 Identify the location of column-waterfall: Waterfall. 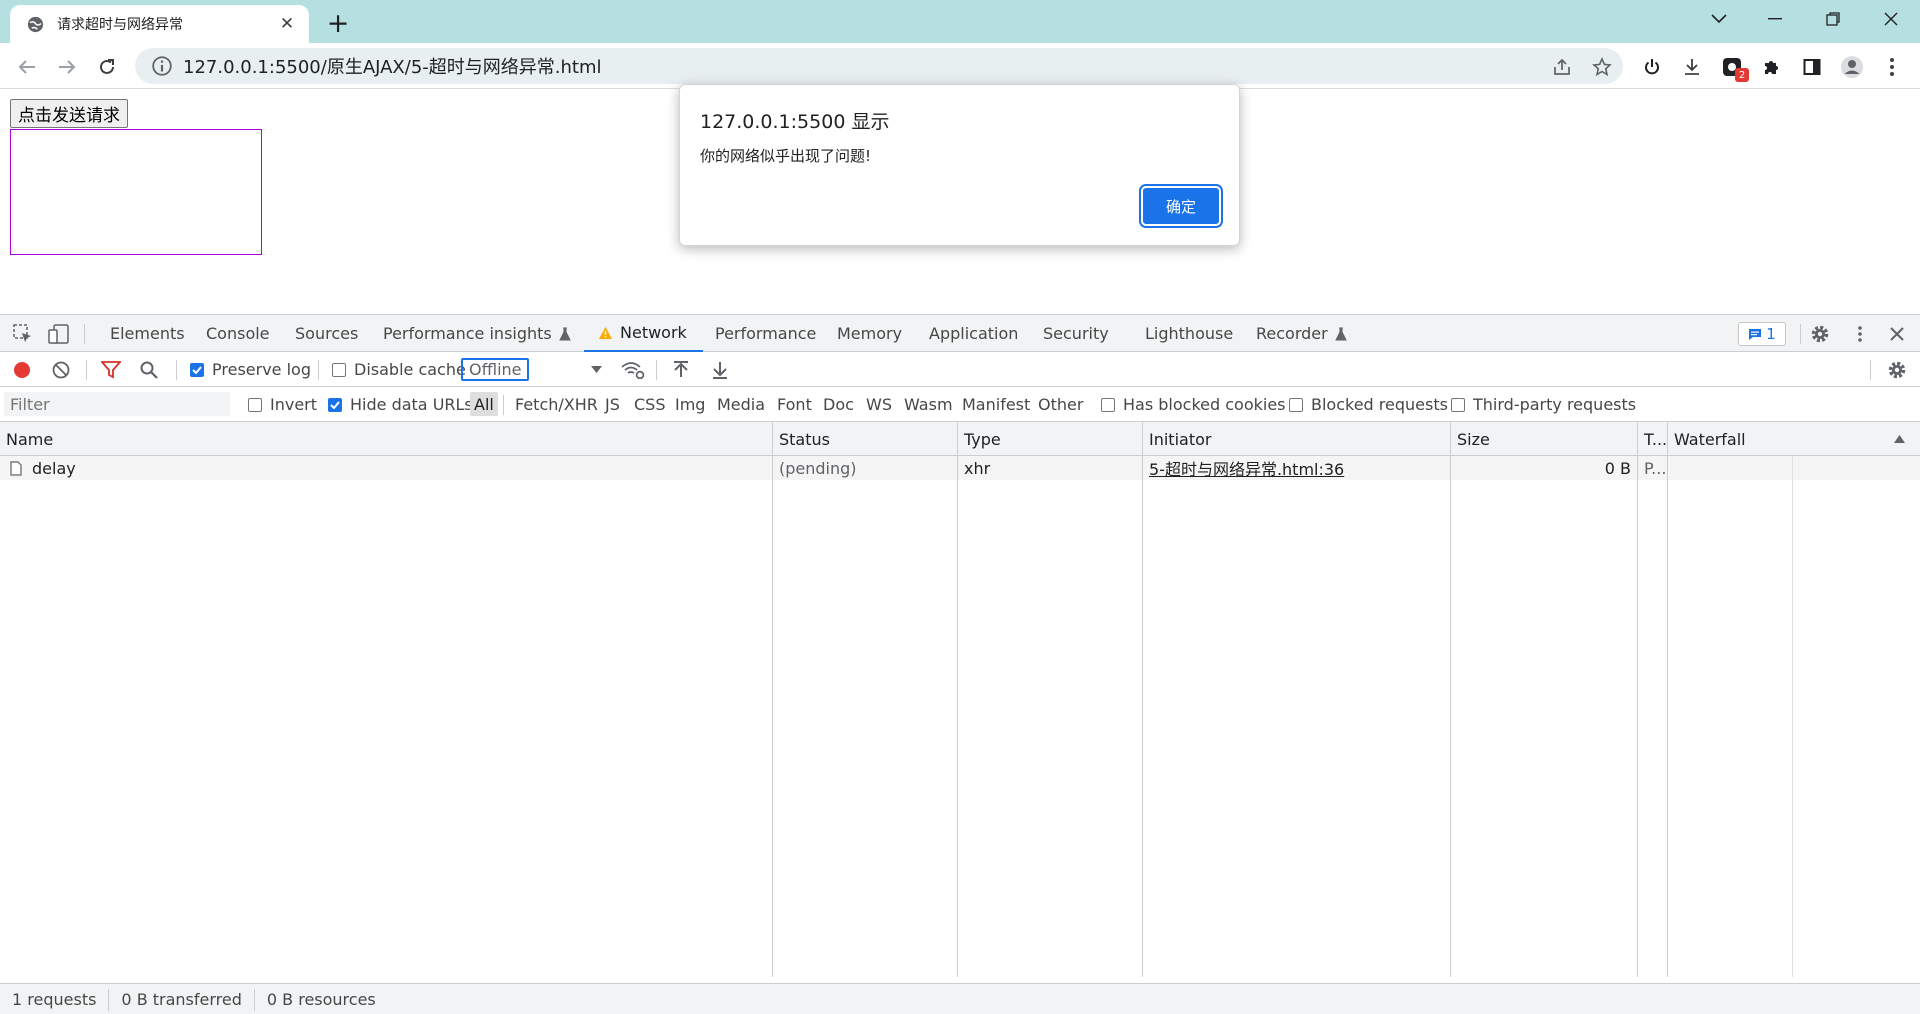
(1707, 439).